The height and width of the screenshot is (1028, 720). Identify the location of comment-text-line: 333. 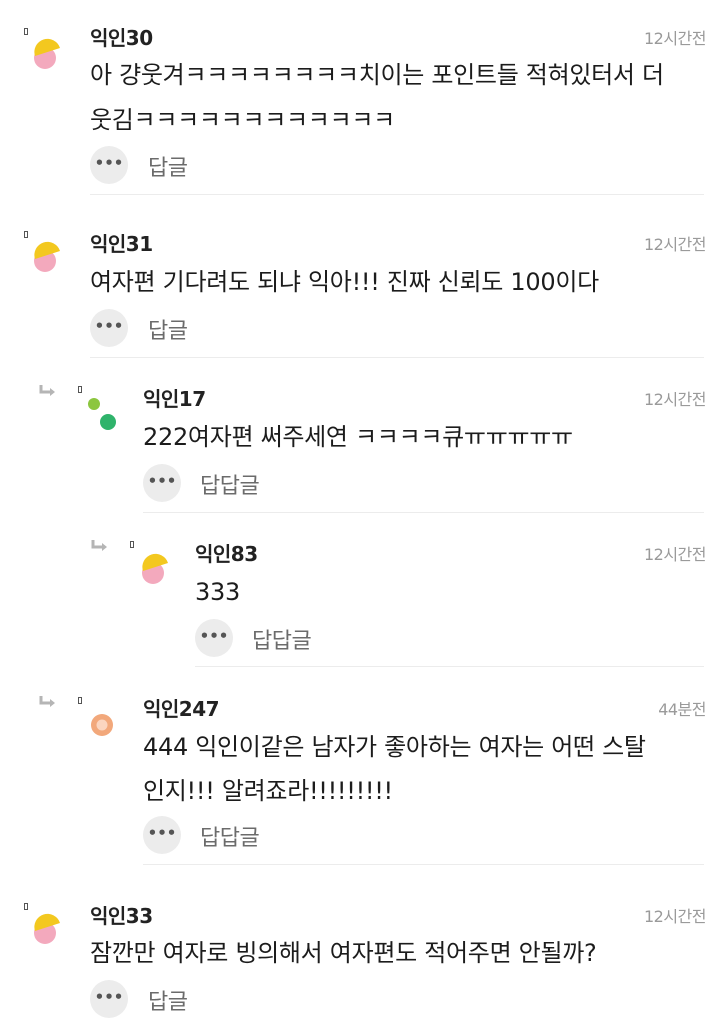
(217, 592).